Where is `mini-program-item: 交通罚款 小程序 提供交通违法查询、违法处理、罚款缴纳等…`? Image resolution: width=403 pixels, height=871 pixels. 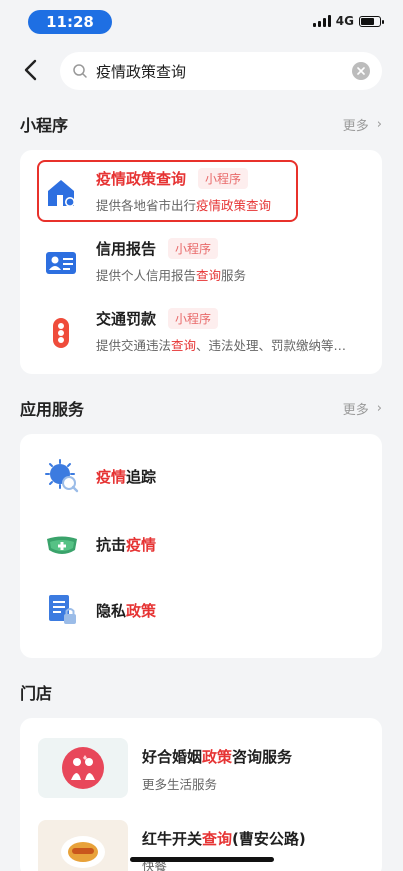 mini-program-item: 交通罚款 小程序 提供交通违法查询、违法处理、罚款缴纳等… is located at coordinates (201, 332).